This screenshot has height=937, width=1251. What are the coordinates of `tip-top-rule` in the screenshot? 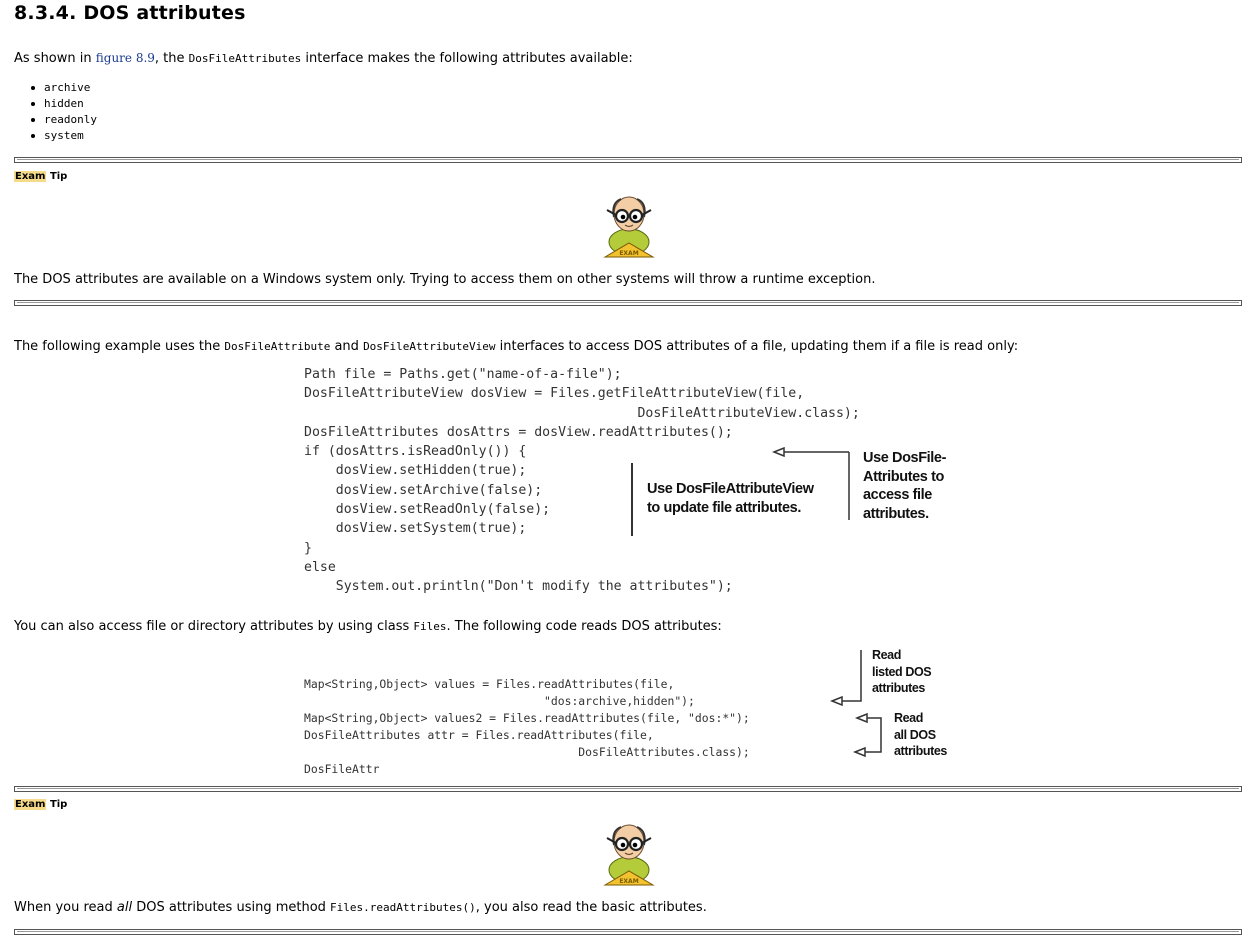 It's located at (628, 789).